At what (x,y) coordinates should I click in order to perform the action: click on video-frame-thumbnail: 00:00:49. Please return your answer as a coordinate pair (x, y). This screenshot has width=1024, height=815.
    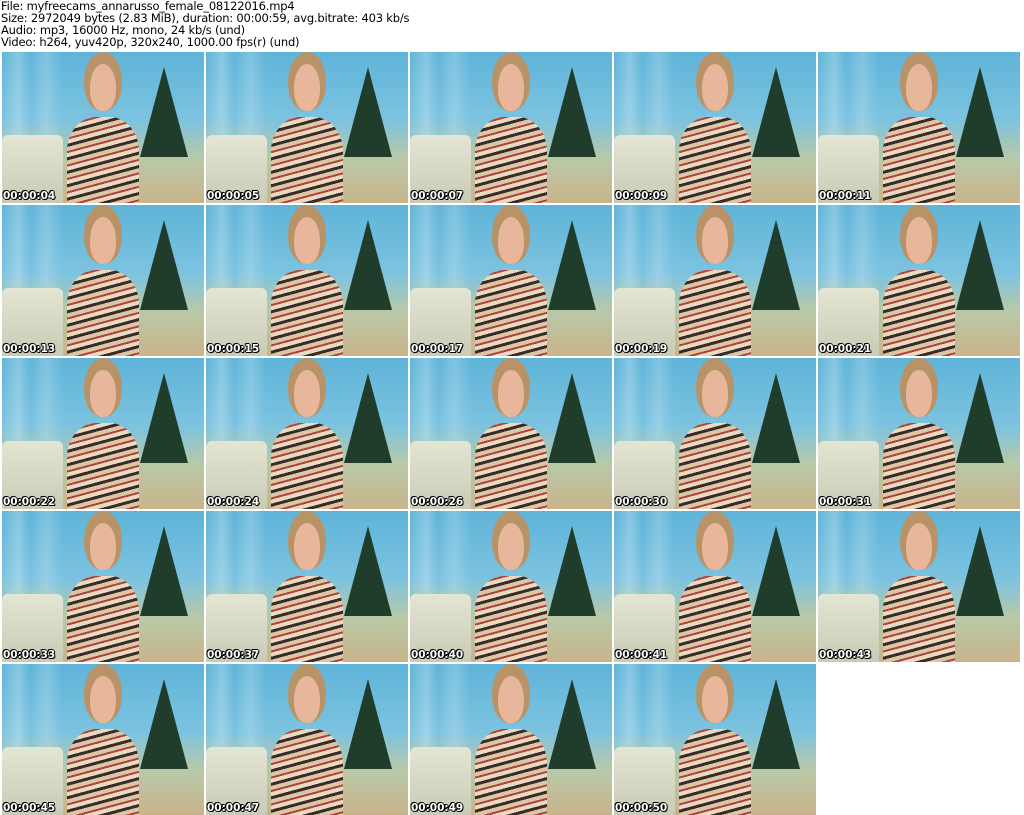
    Looking at the image, I should click on (511, 739).